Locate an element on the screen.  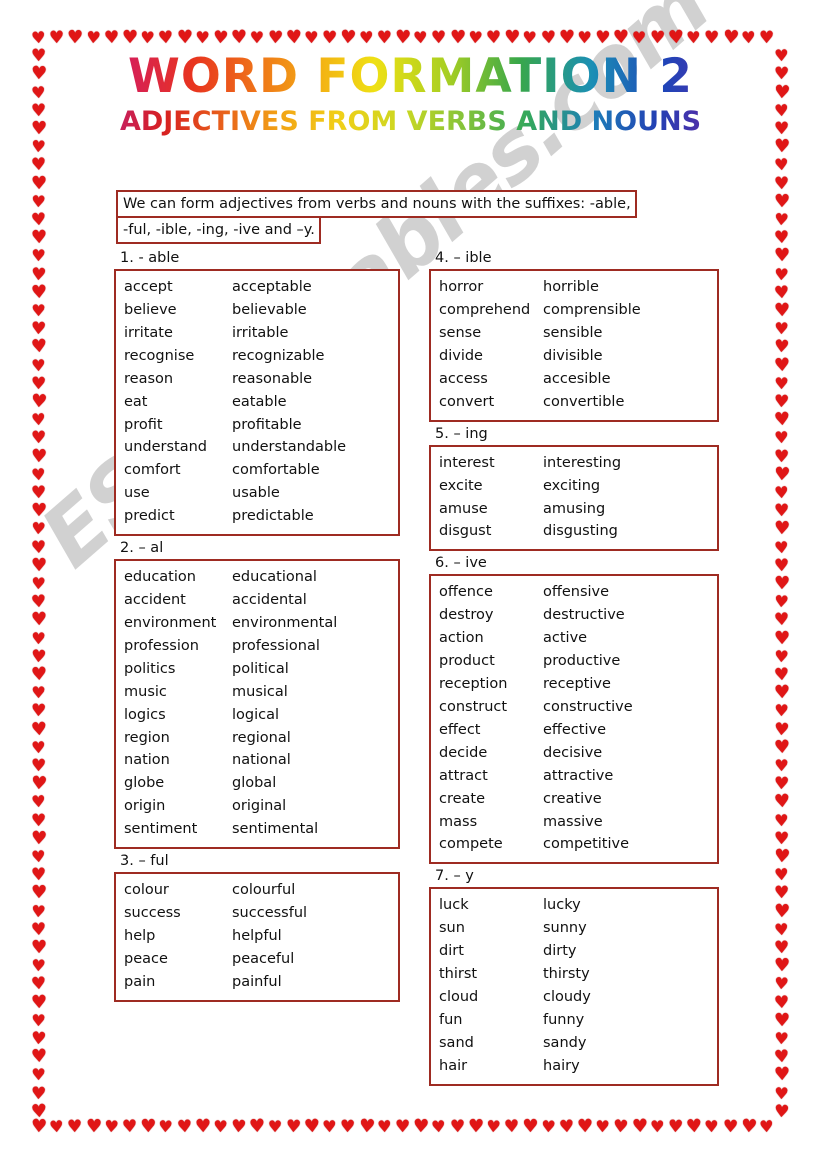
derived-adjective: reasonable is located at coordinates (272, 378).